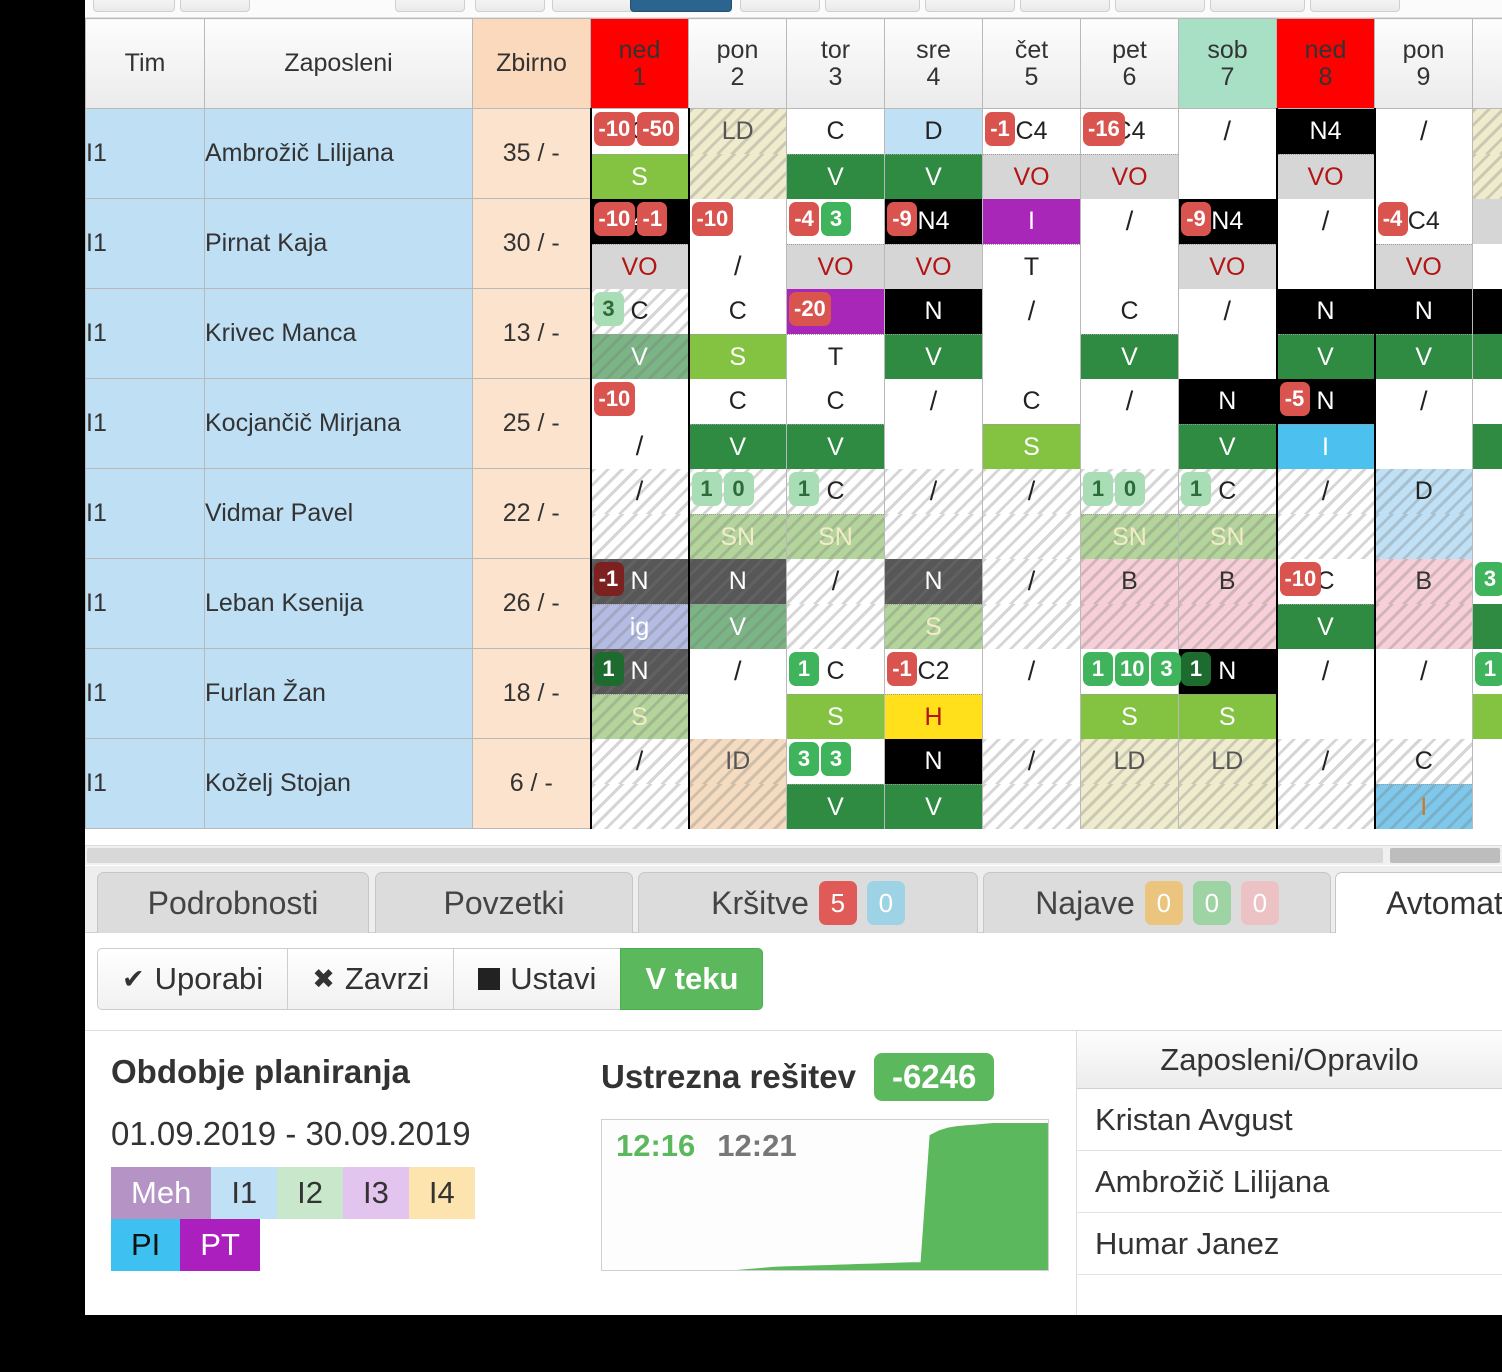 The image size is (1502, 1372). I want to click on shift-cell: ID, so click(737, 783).